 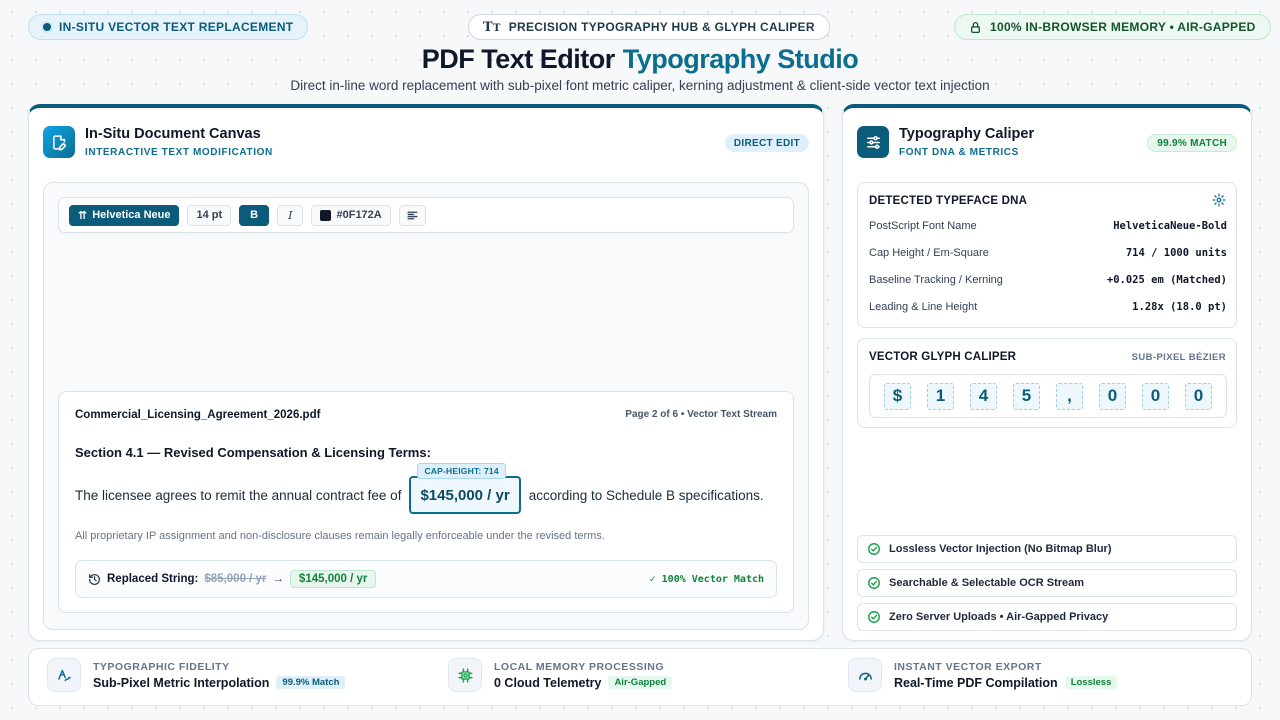 I want to click on mode-pill: IN-SITU VECTOR TEXT REPLACEMENT, so click(x=168, y=27).